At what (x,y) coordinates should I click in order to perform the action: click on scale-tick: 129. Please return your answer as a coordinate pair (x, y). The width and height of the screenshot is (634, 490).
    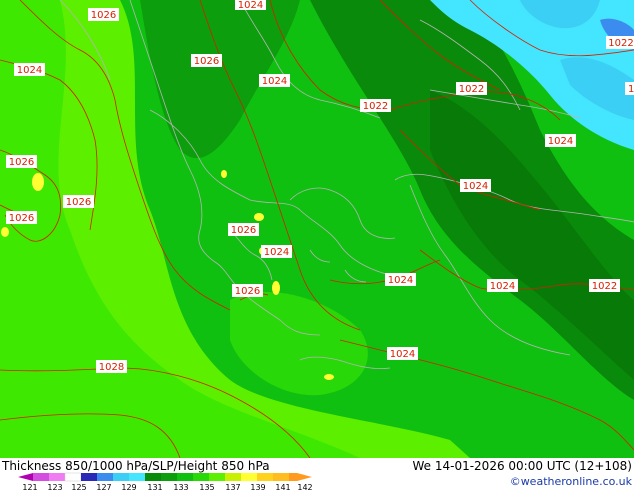
    Looking at the image, I should click on (128, 486).